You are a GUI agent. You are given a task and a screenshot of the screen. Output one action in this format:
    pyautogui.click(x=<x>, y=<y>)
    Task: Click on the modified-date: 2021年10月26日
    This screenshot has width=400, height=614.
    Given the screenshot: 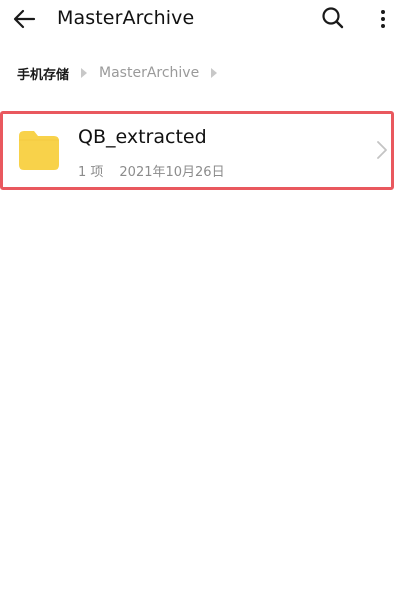 What is the action you would take?
    pyautogui.click(x=172, y=172)
    